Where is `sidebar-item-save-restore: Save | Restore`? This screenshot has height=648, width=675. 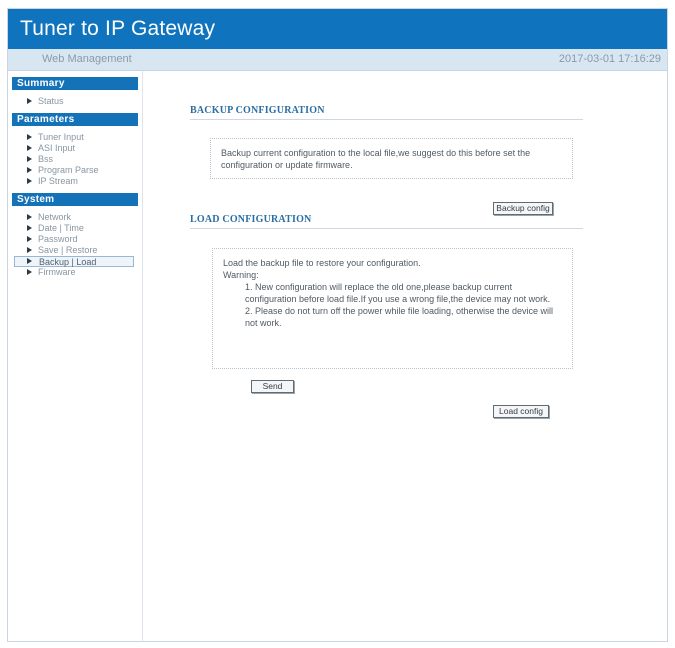 sidebar-item-save-restore: Save | Restore is located at coordinates (74, 250).